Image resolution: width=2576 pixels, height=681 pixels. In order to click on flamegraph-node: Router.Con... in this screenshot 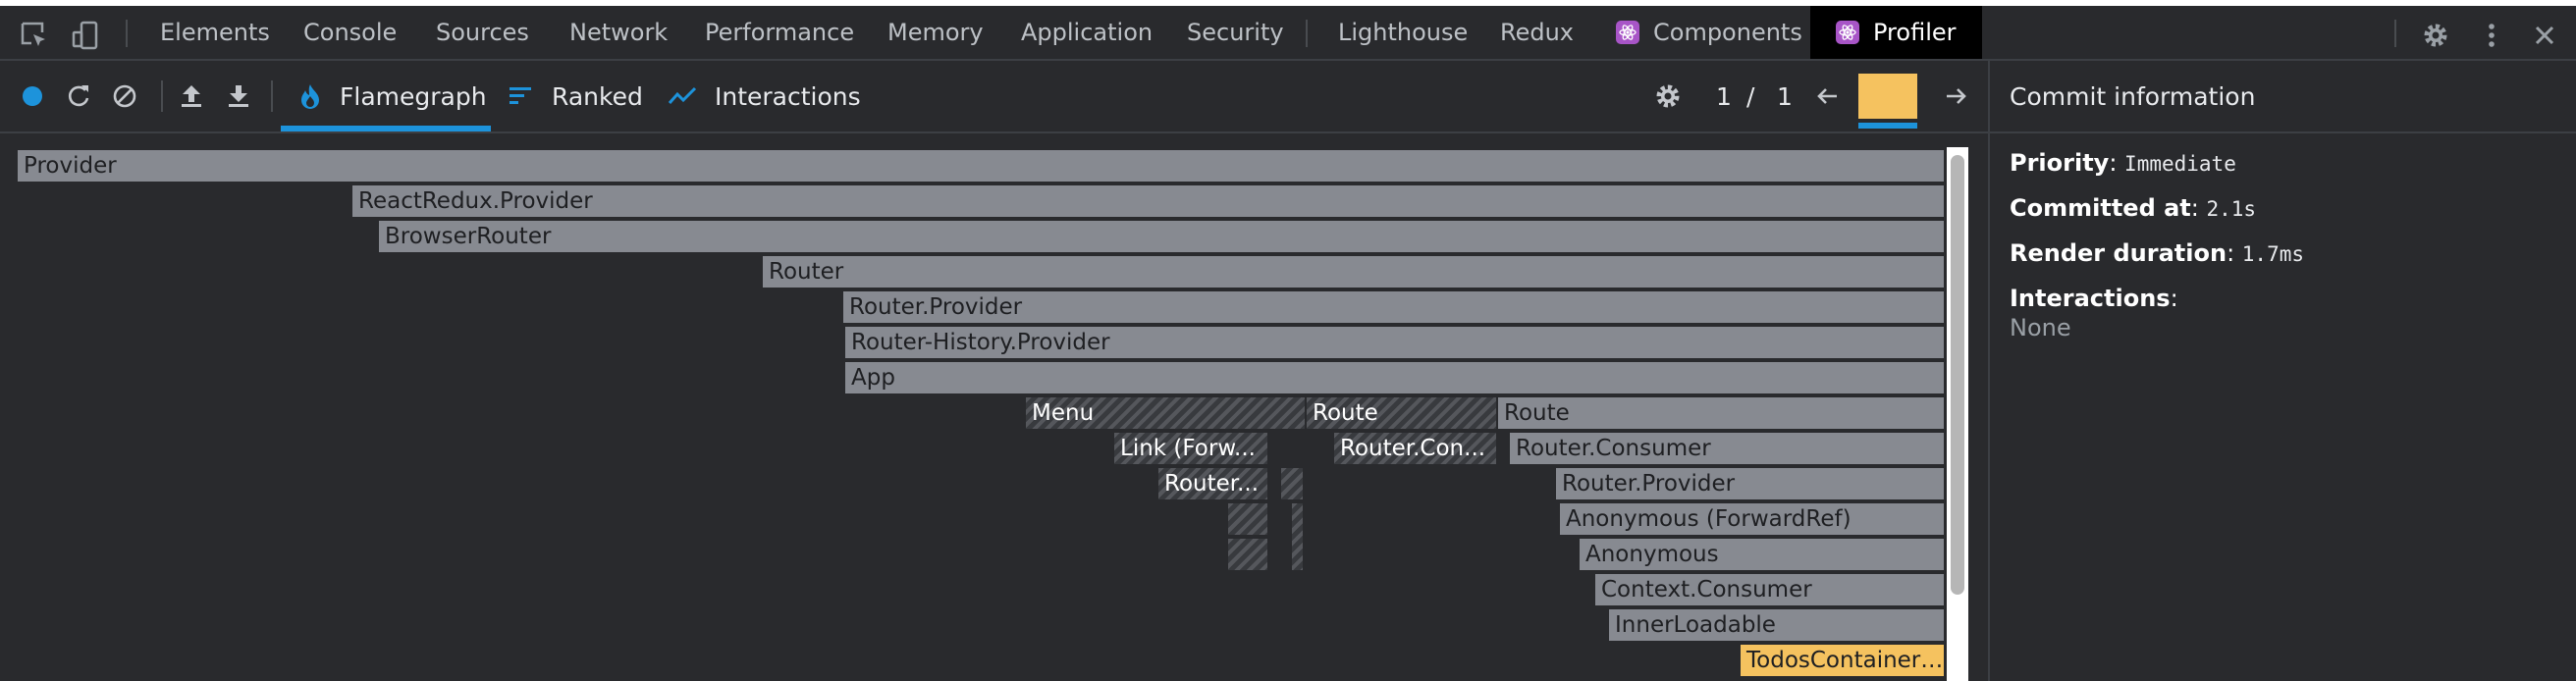, I will do `click(1415, 448)`.